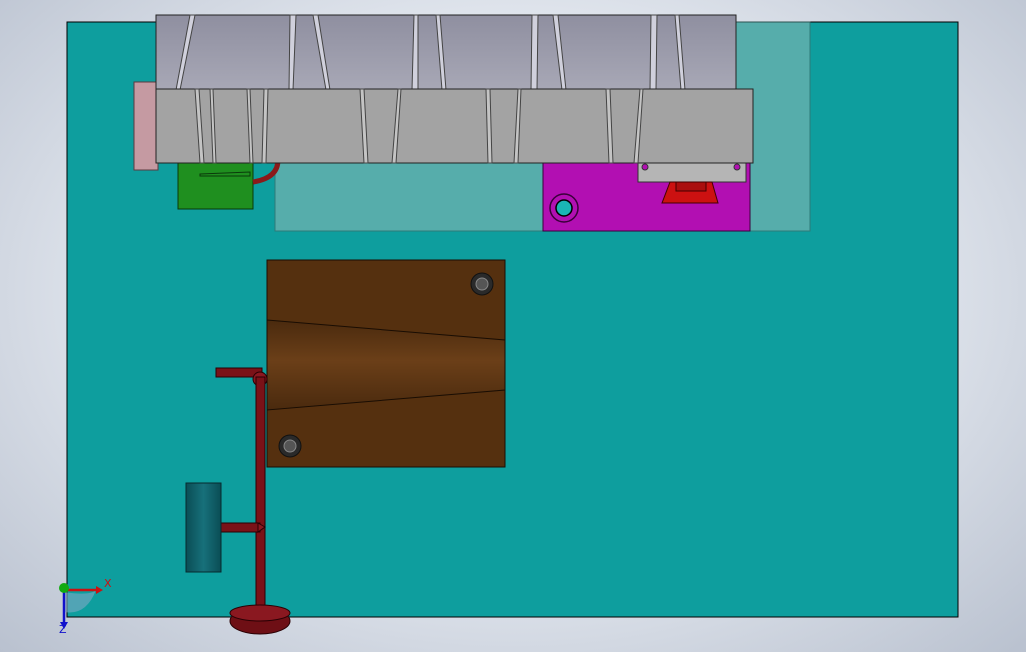 The width and height of the screenshot is (1026, 652). I want to click on red-clip-top, so click(691, 186).